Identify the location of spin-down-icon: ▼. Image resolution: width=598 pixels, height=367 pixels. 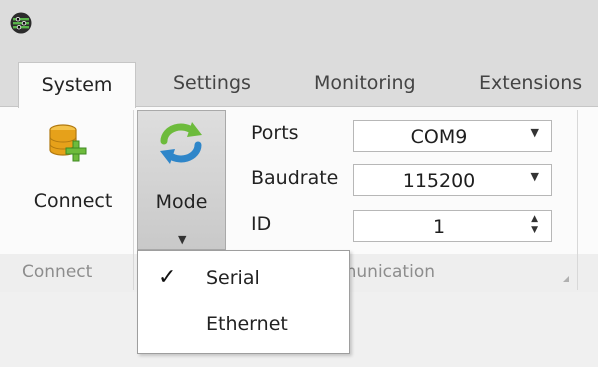
(534, 230).